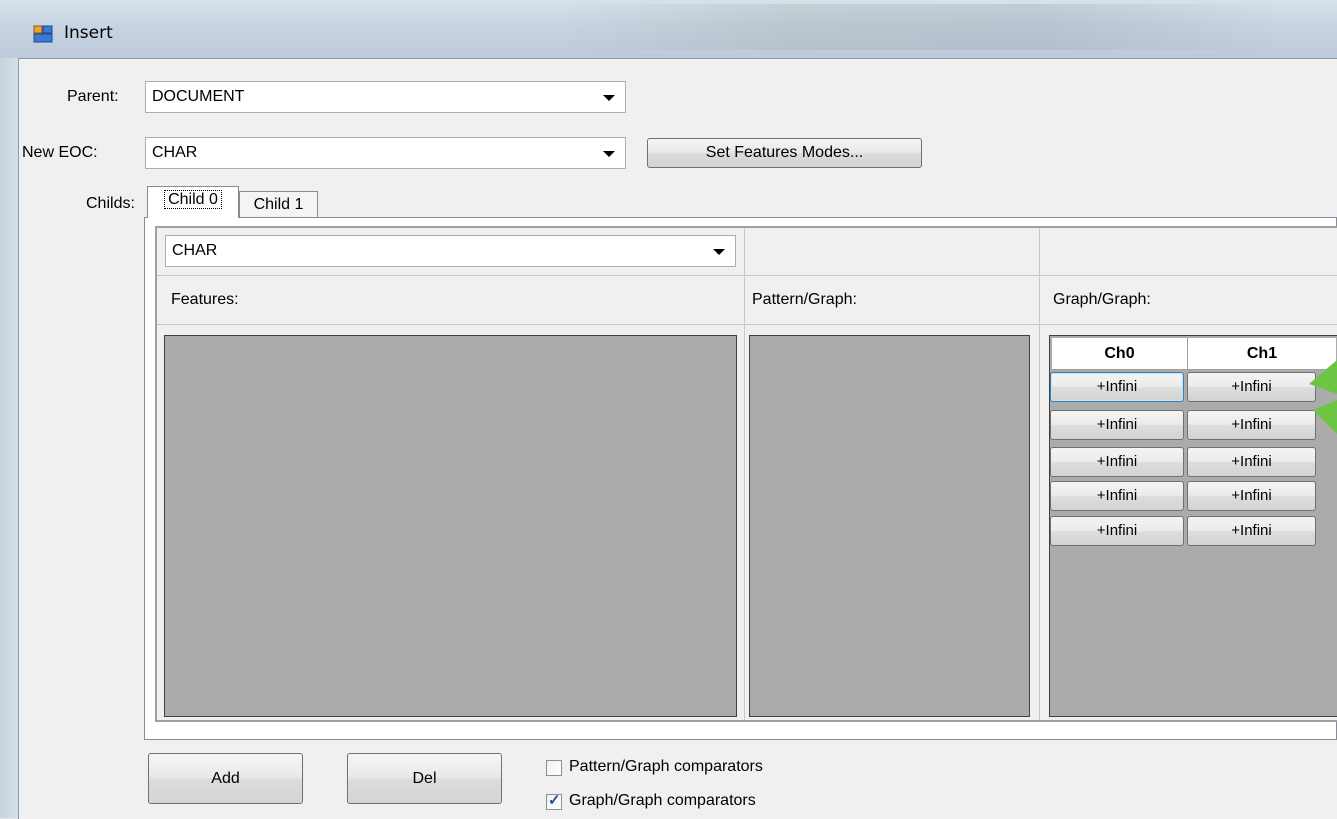 The image size is (1337, 819). Describe the element at coordinates (920, 27) in the screenshot. I see `background-blur` at that location.